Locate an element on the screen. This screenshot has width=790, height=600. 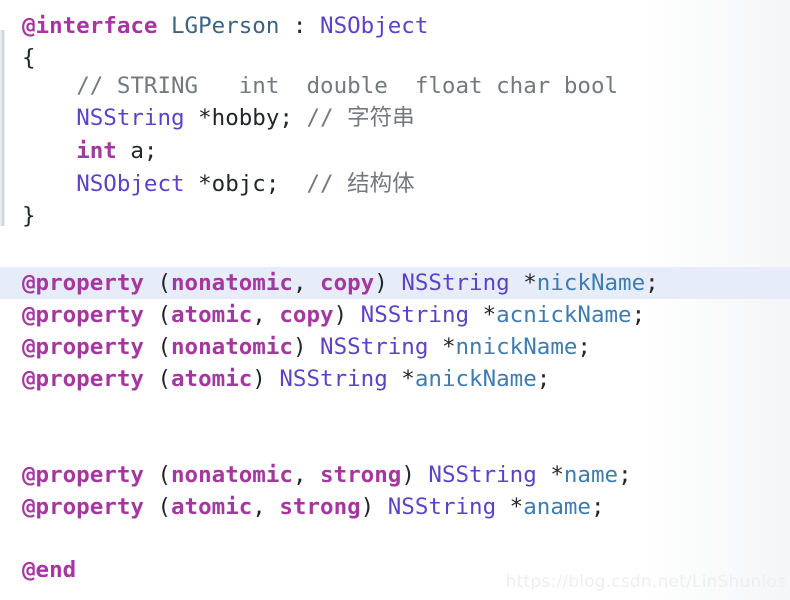
code-line-4: NSString *hobby; // 字符串 is located at coordinates (395, 118).